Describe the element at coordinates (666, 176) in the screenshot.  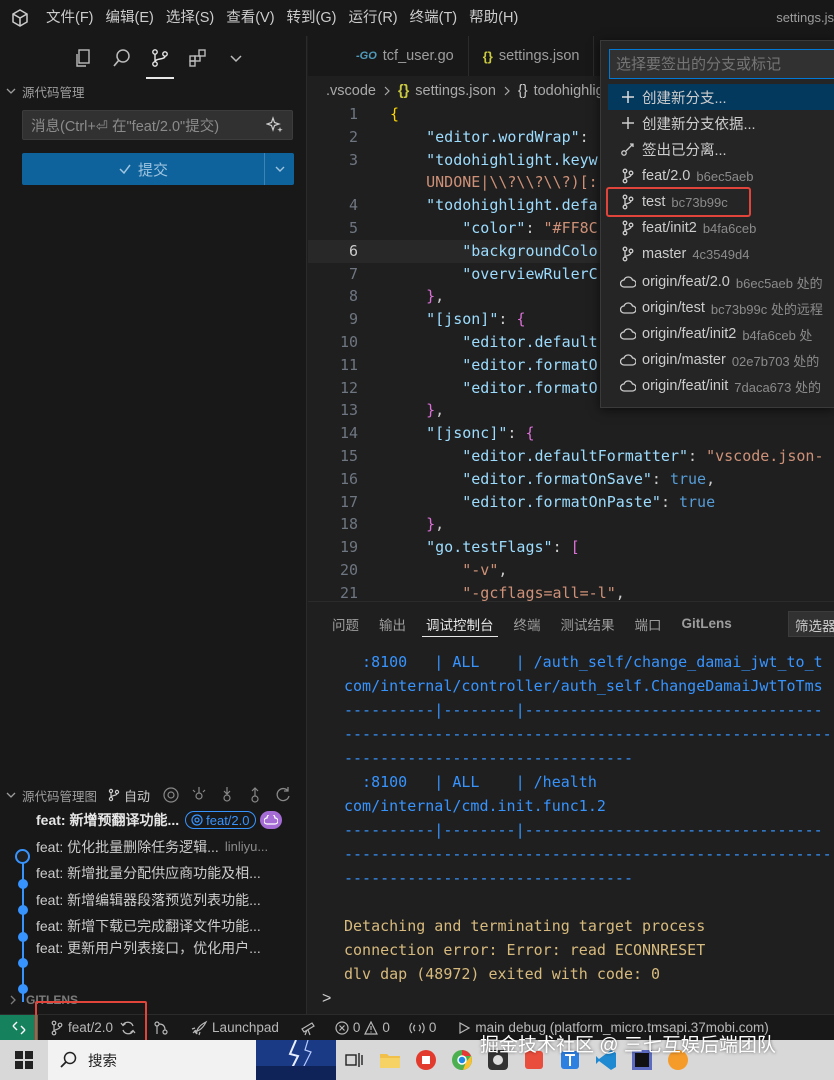
I see `qp-item-label: feat/2.0` at that location.